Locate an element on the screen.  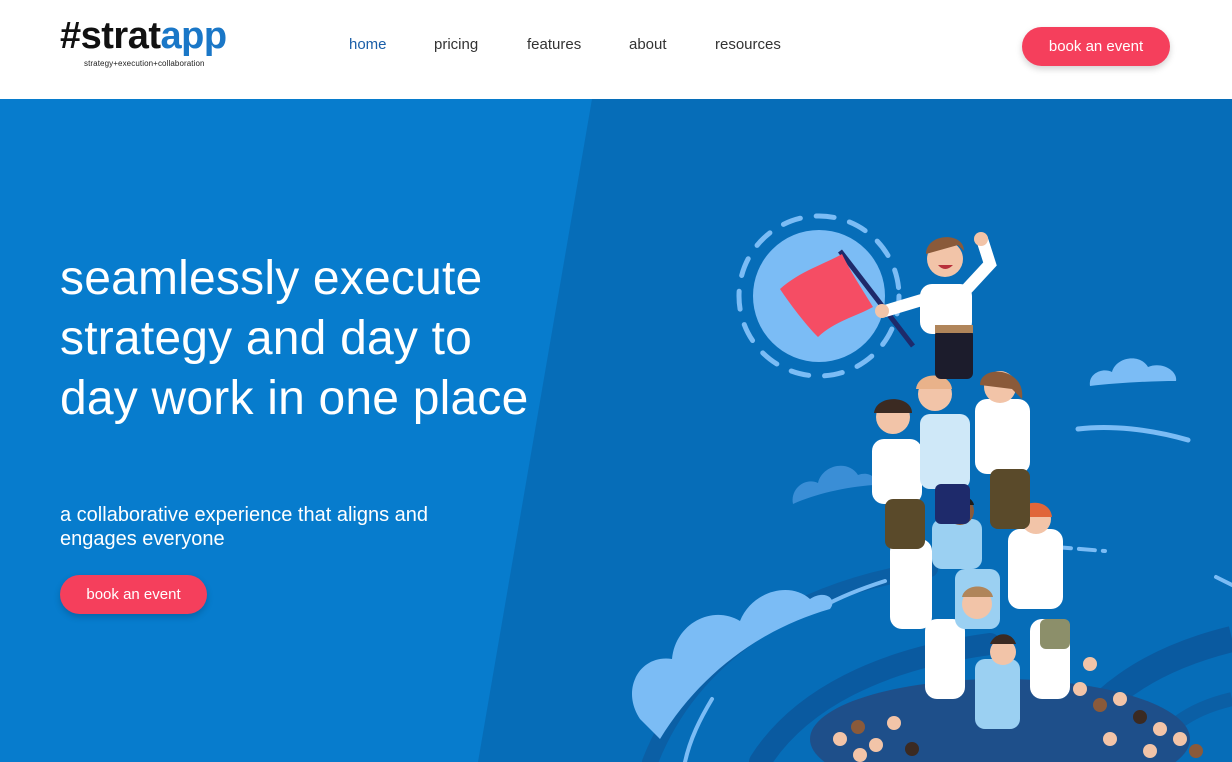
cloud-small-right is located at coordinates (1133, 372).